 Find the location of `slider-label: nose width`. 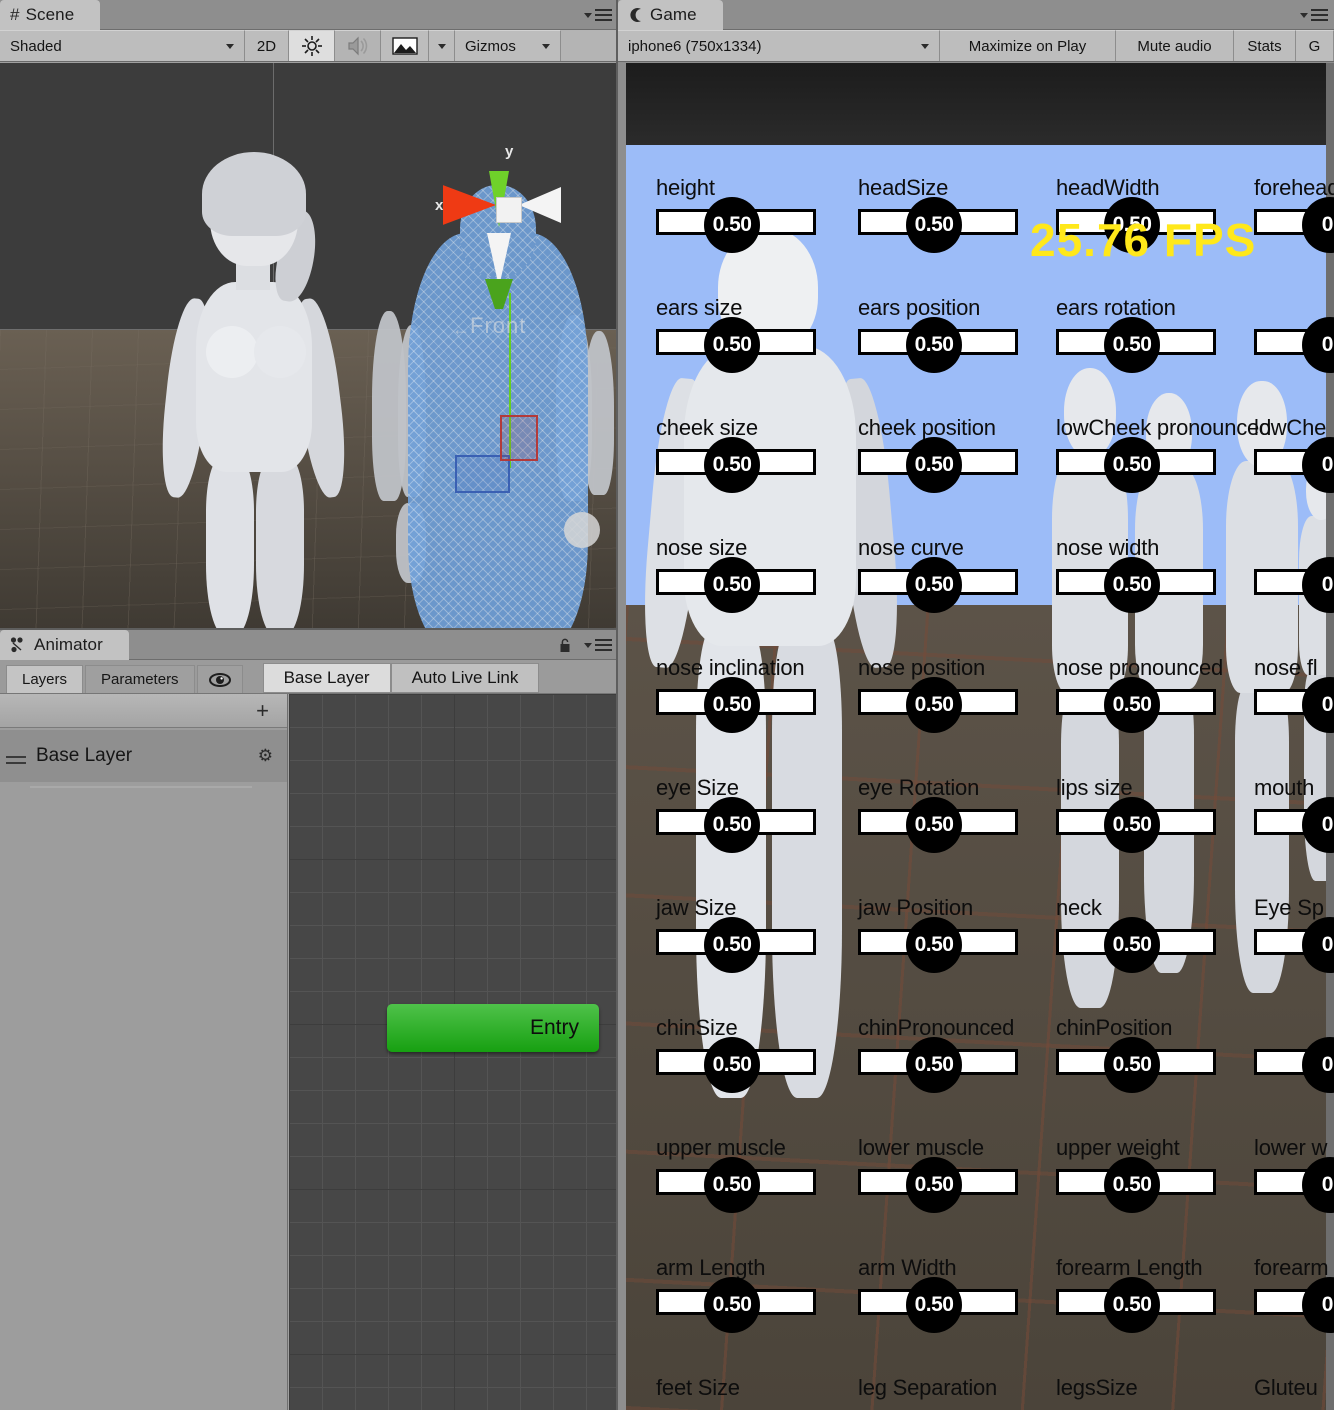

slider-label: nose width is located at coordinates (1108, 547).